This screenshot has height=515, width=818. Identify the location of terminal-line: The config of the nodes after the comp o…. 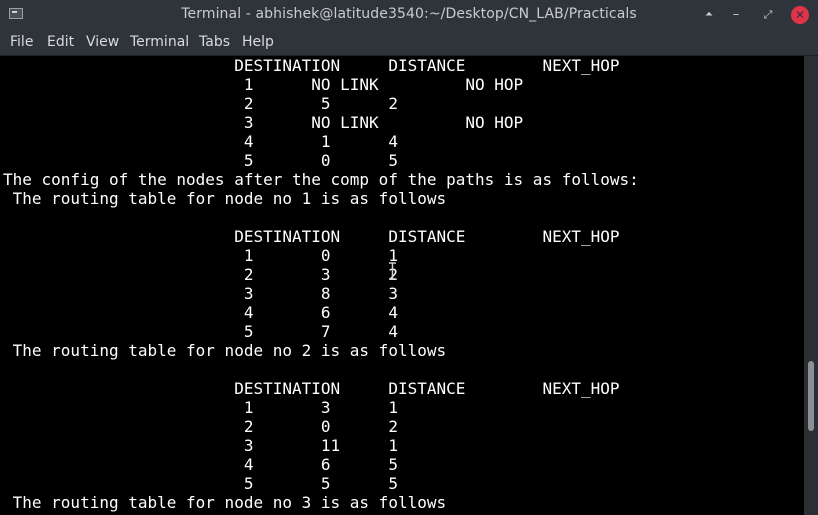
(321, 179).